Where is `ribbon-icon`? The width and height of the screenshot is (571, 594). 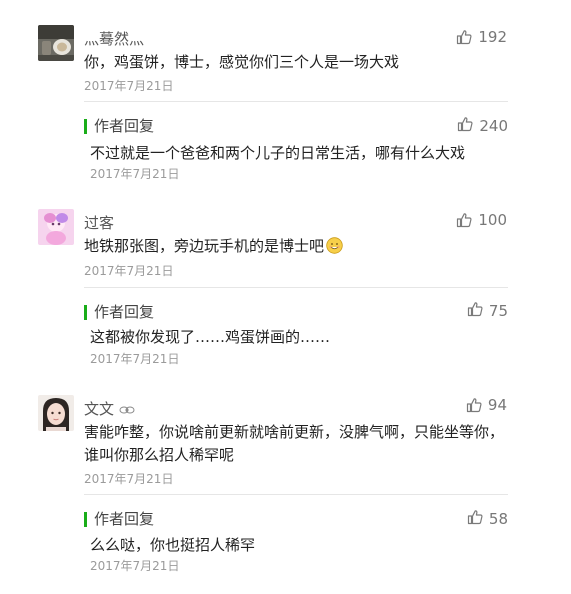 ribbon-icon is located at coordinates (127, 411).